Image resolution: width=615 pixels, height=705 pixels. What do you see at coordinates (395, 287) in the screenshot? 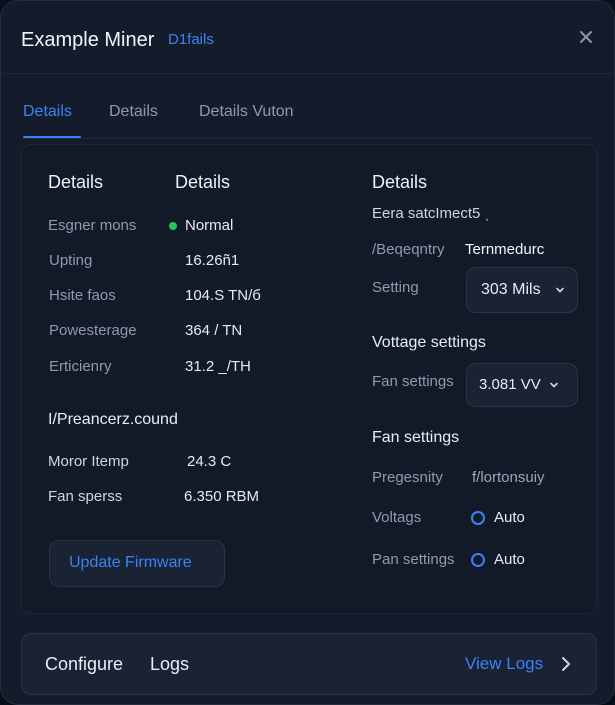
I see `setting-label: Setting` at bounding box center [395, 287].